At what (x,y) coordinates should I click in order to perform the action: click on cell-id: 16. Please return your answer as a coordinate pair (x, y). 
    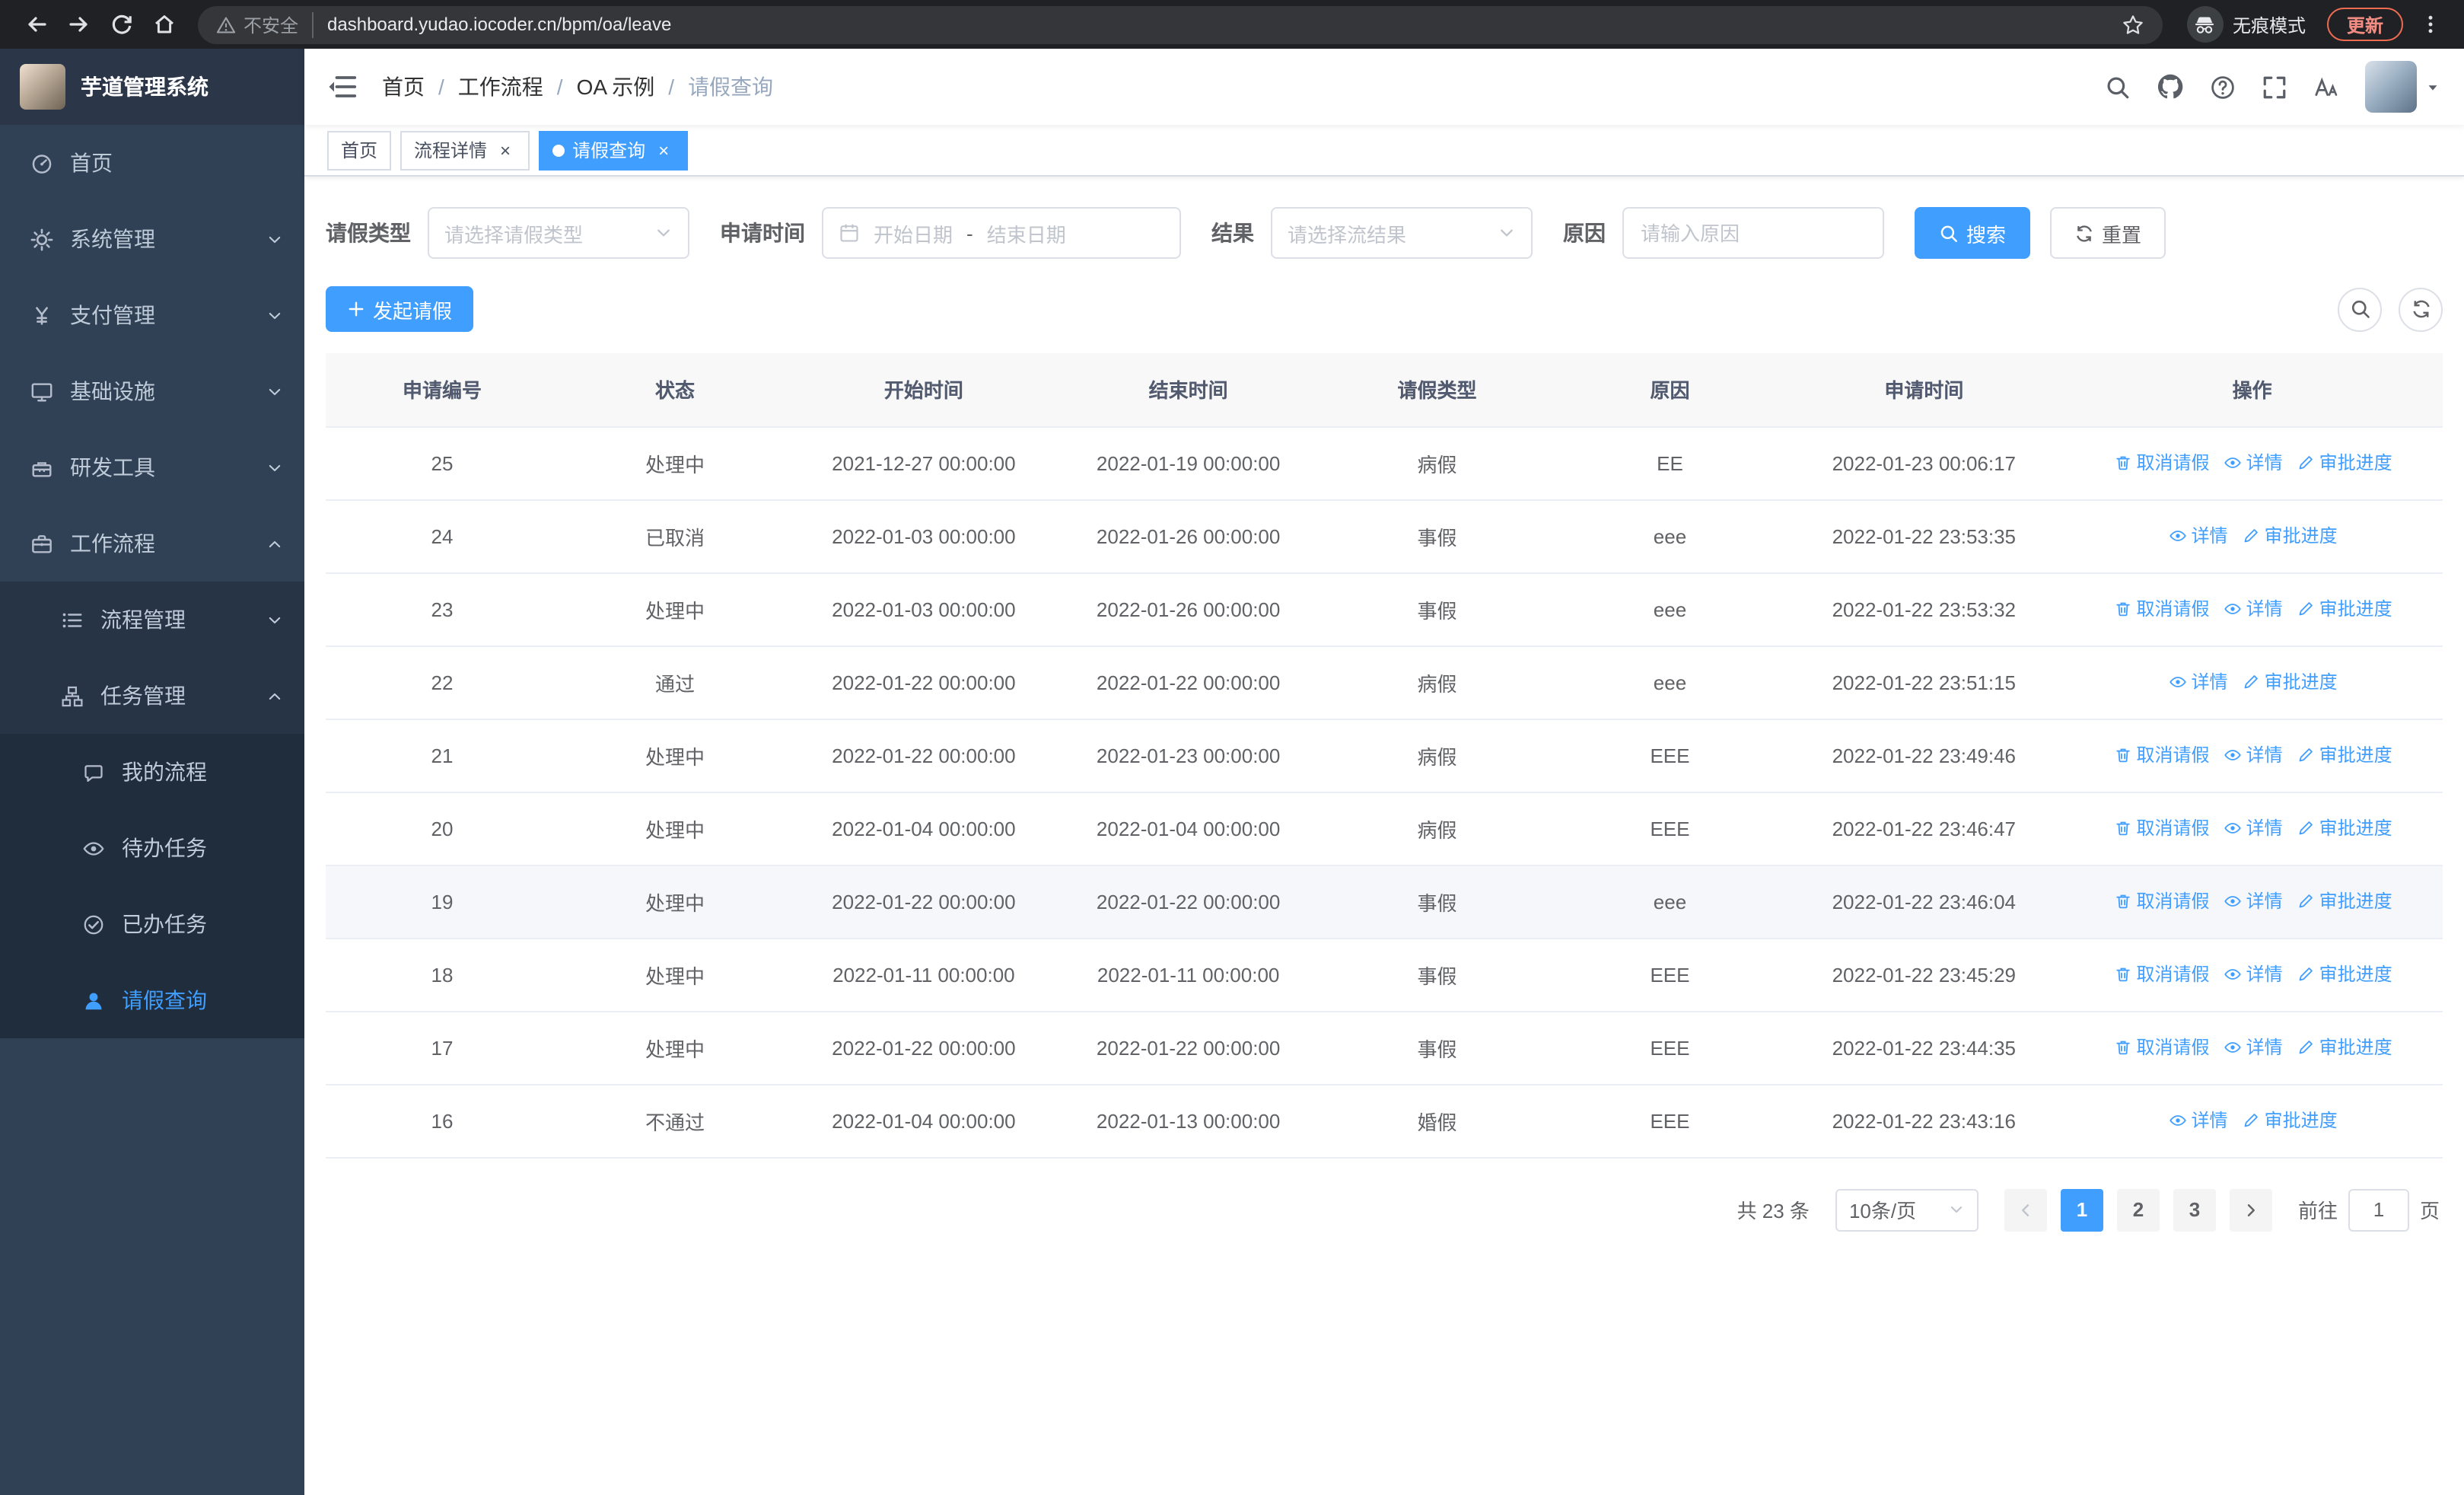
    Looking at the image, I should click on (442, 1121).